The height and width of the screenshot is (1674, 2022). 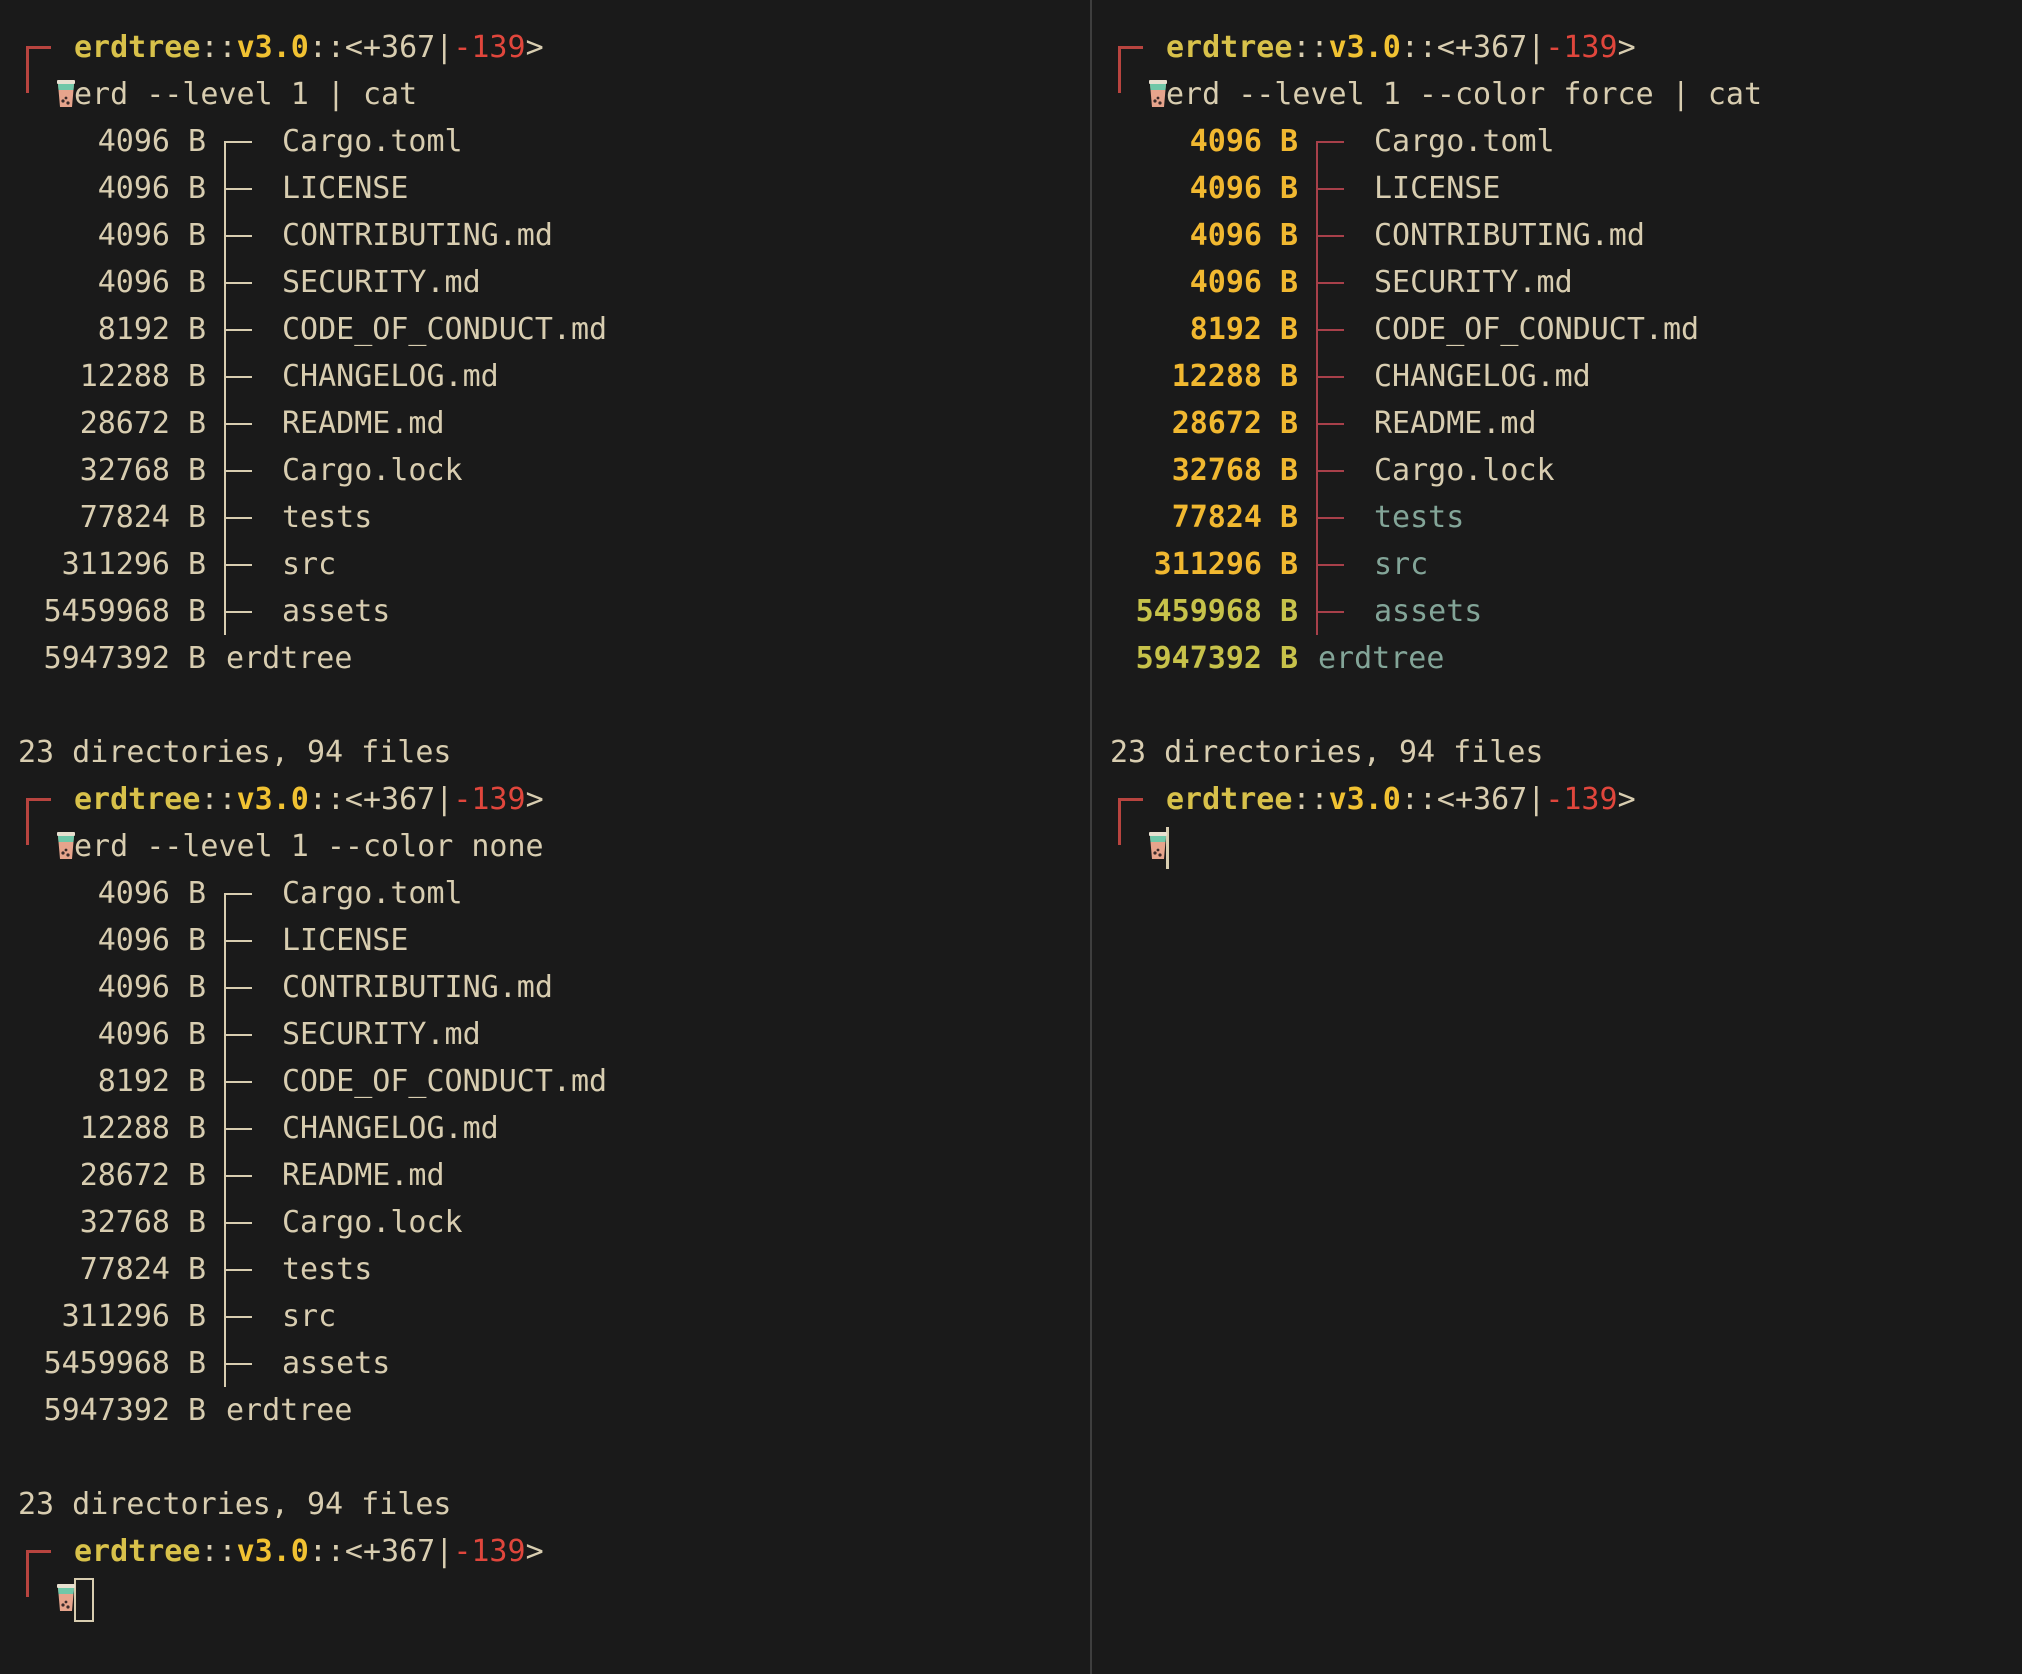 I want to click on prompt-bracket-top, so click(x=38, y=60).